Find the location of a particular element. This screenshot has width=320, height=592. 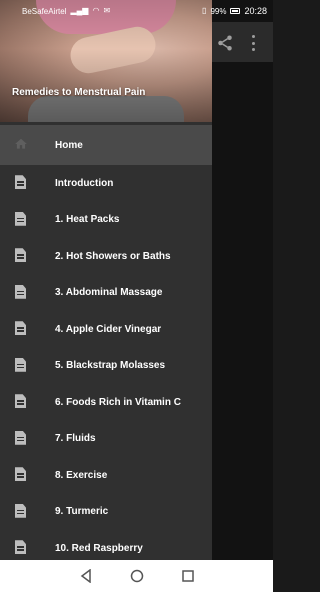

menu-item-label: 7. Fluids is located at coordinates (75, 439).